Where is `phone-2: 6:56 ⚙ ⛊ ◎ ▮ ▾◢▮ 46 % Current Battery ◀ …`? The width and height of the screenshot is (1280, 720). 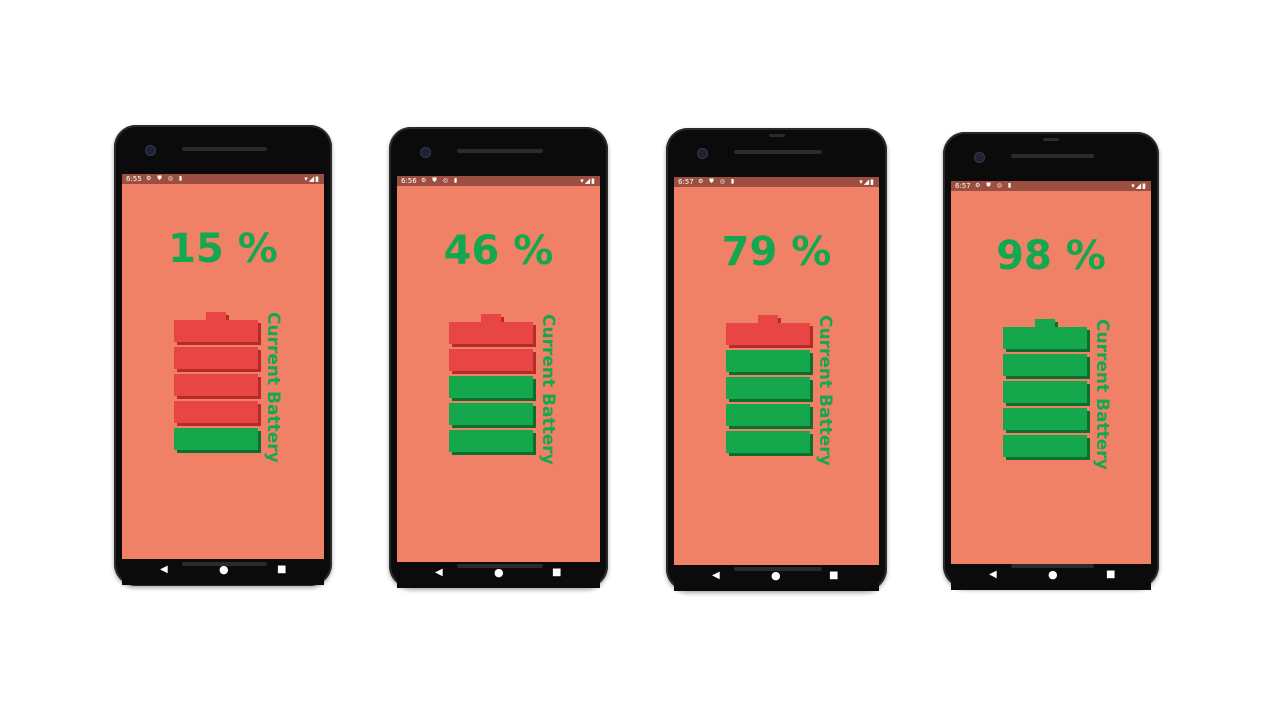 phone-2: 6:56 ⚙ ⛊ ◎ ▮ ▾◢▮ 46 % Current Battery ◀ … is located at coordinates (498, 357).